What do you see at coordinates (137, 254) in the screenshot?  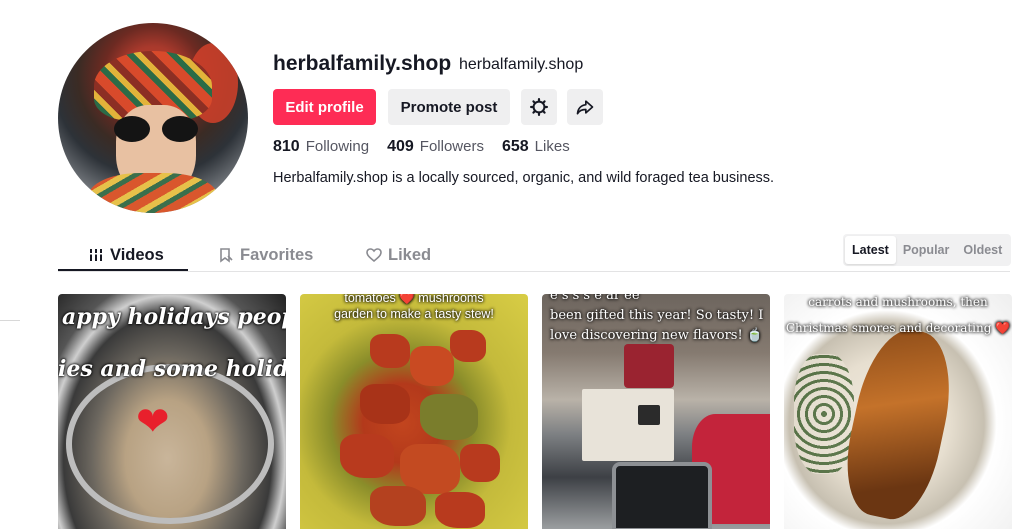 I see `tab-label: Videos` at bounding box center [137, 254].